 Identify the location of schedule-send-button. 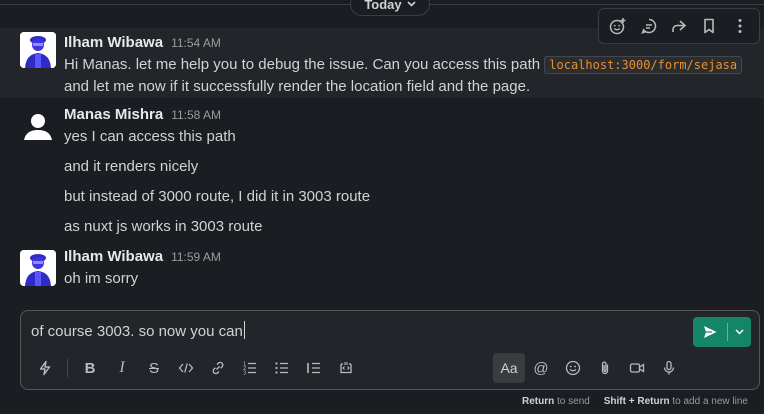
(739, 332).